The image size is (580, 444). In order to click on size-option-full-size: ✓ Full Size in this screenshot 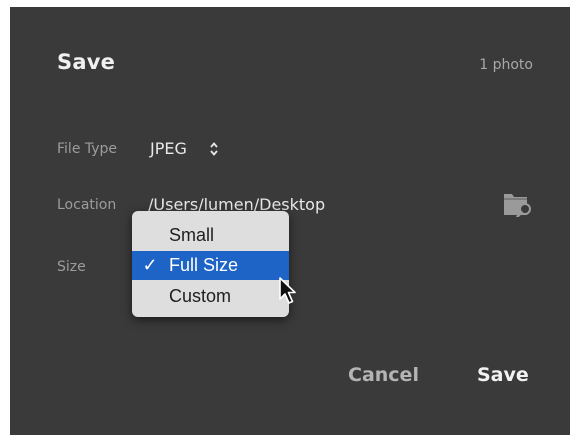, I will do `click(210, 265)`.